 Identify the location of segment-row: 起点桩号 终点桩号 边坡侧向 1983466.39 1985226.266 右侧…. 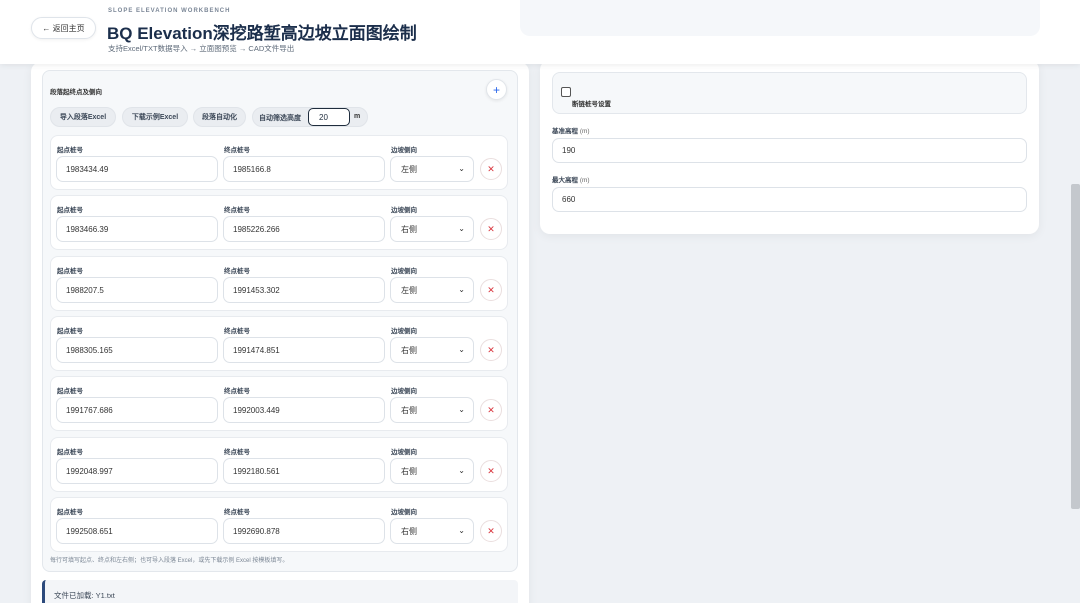
(279, 222).